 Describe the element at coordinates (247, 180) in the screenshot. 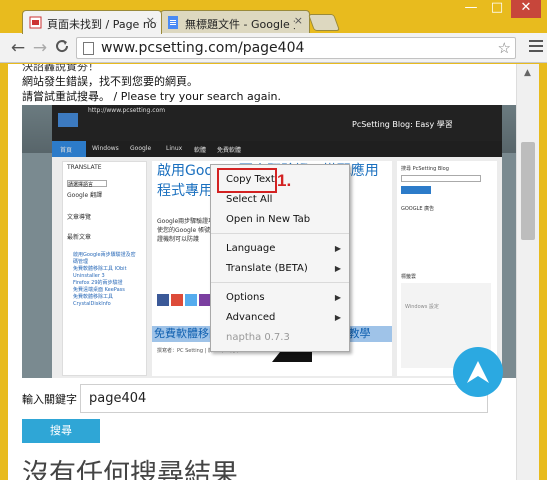

I see `highlight-box` at that location.